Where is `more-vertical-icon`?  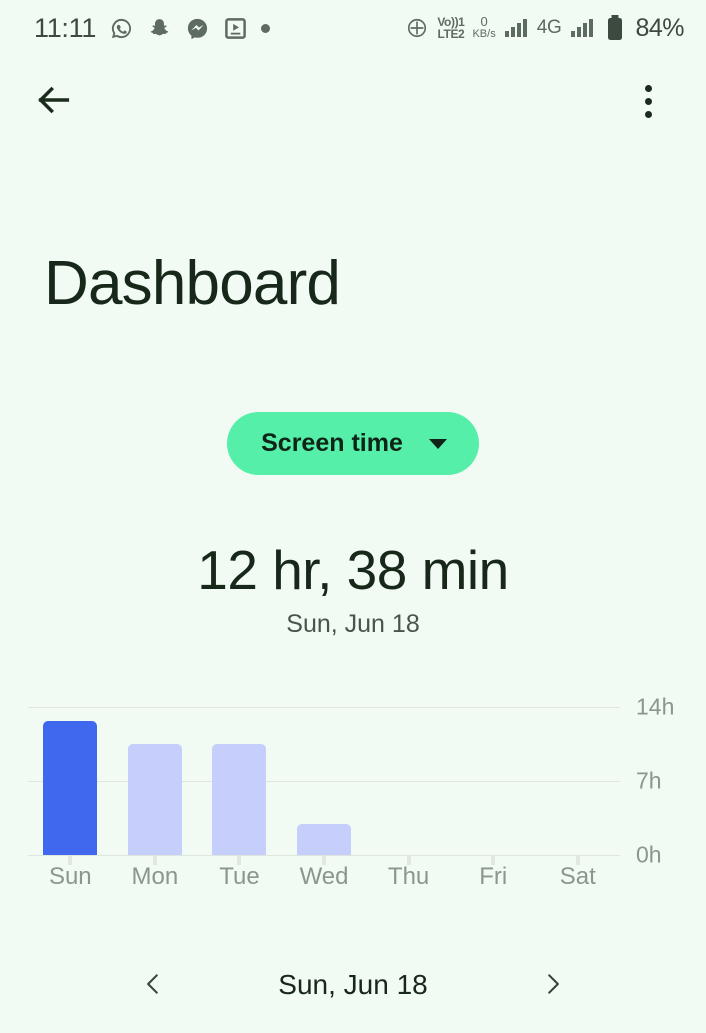 more-vertical-icon is located at coordinates (648, 101).